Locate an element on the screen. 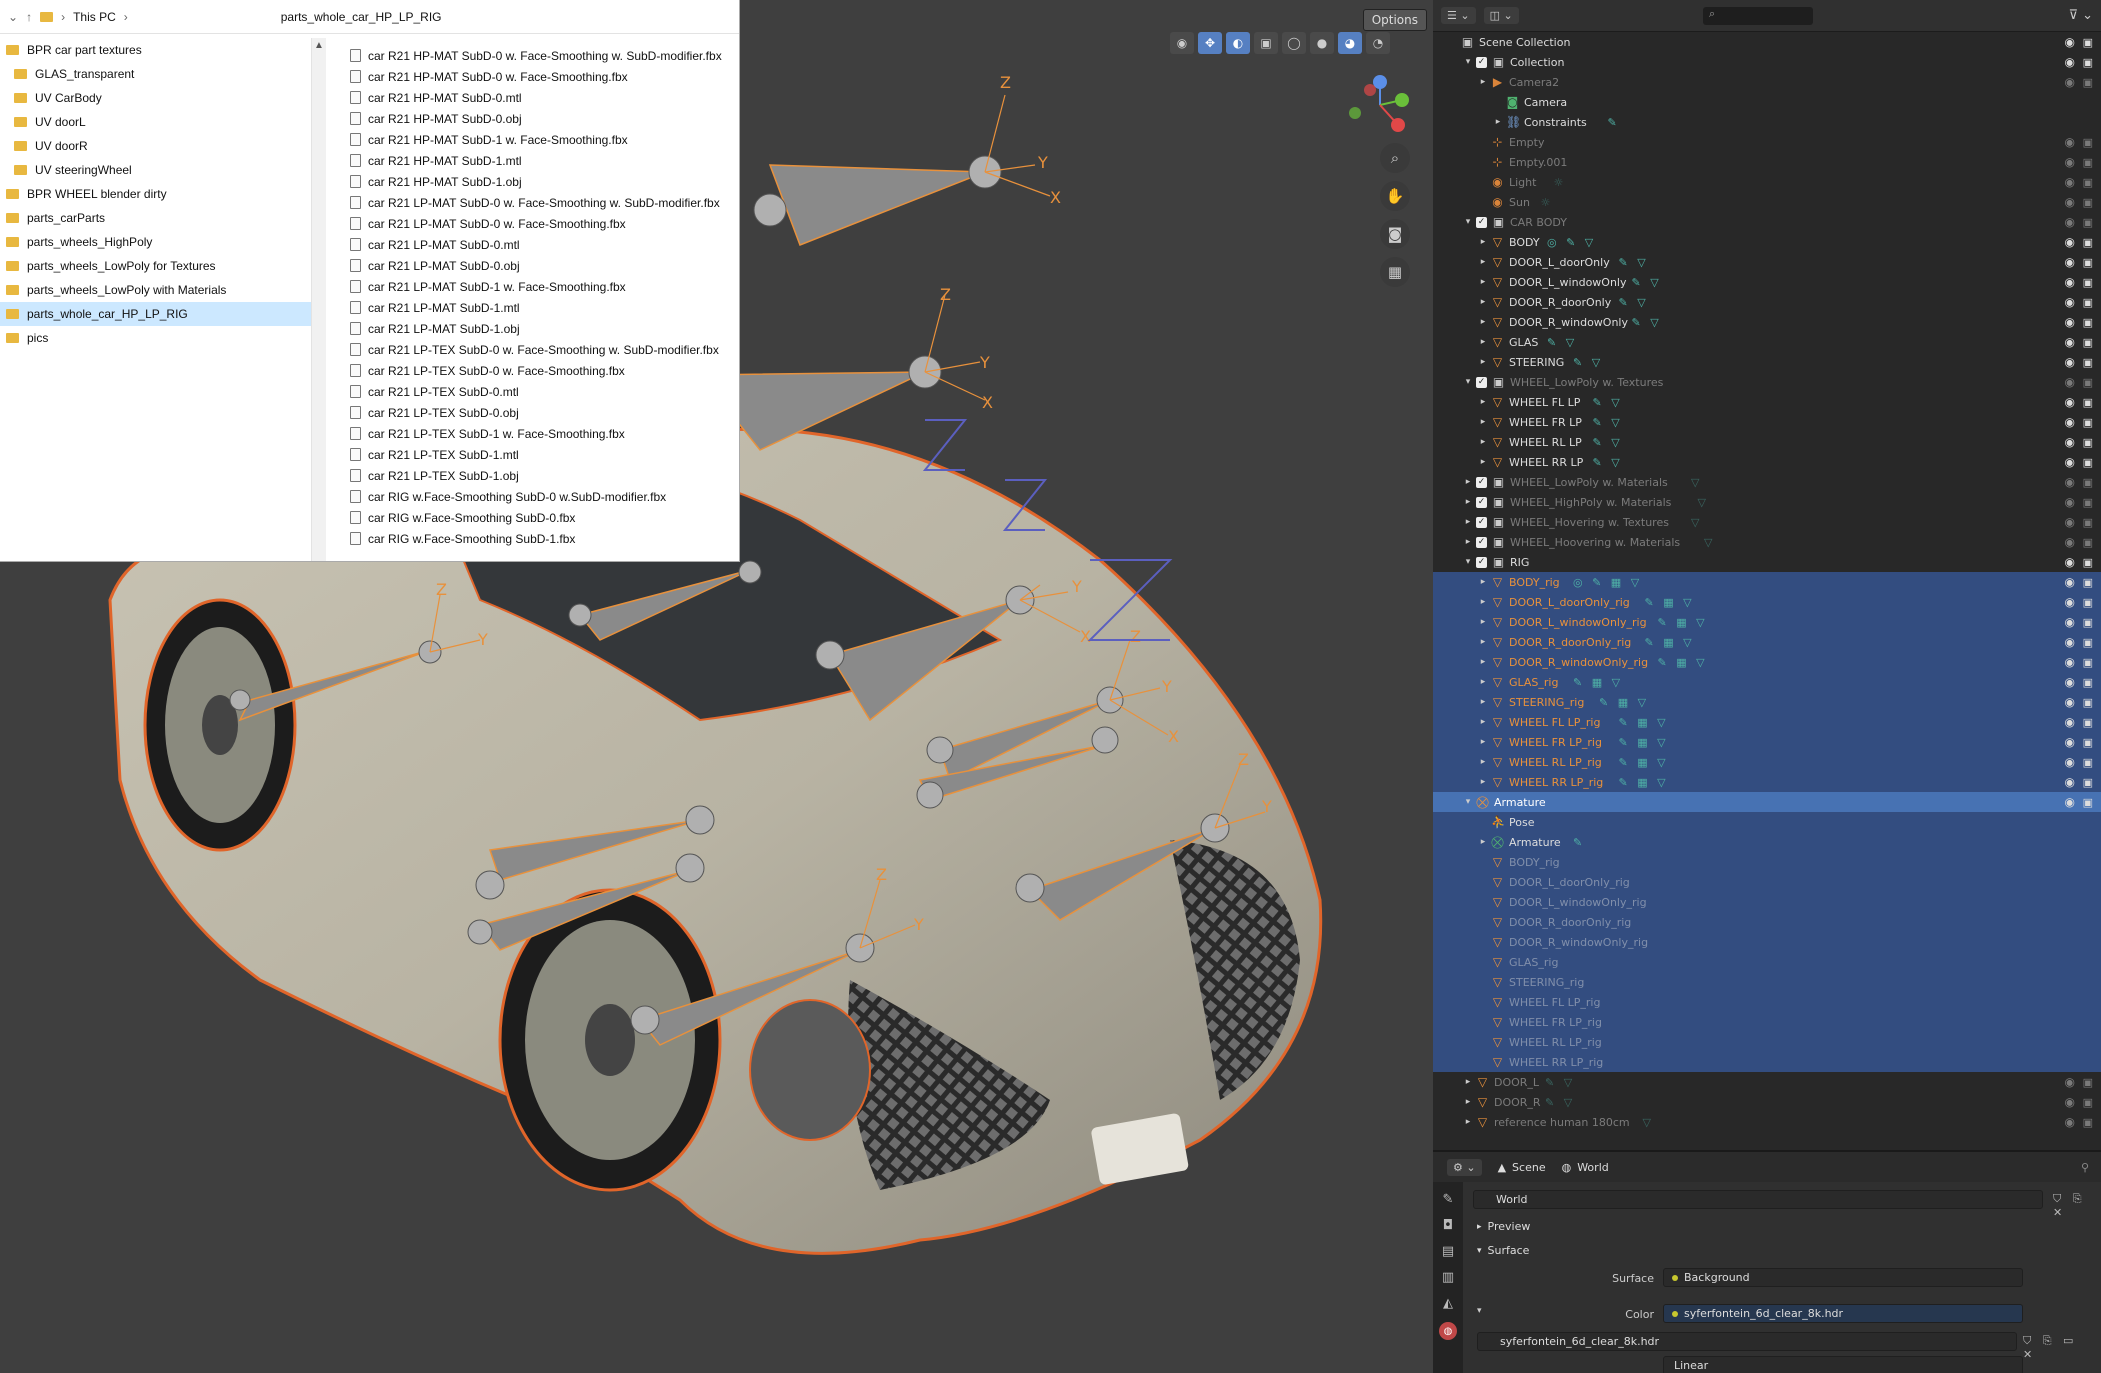  file-item: car R21 HP-MAT SubD-1.mtl is located at coordinates (540, 160).